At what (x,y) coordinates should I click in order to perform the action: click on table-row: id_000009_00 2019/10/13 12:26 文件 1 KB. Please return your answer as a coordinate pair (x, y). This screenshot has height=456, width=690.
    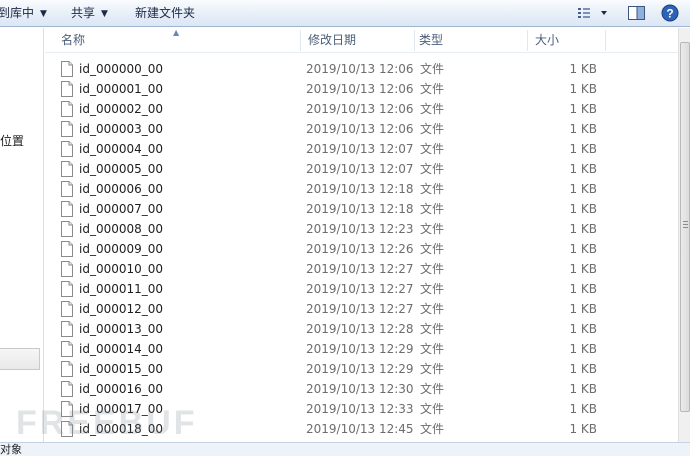
    Looking at the image, I should click on (361, 249).